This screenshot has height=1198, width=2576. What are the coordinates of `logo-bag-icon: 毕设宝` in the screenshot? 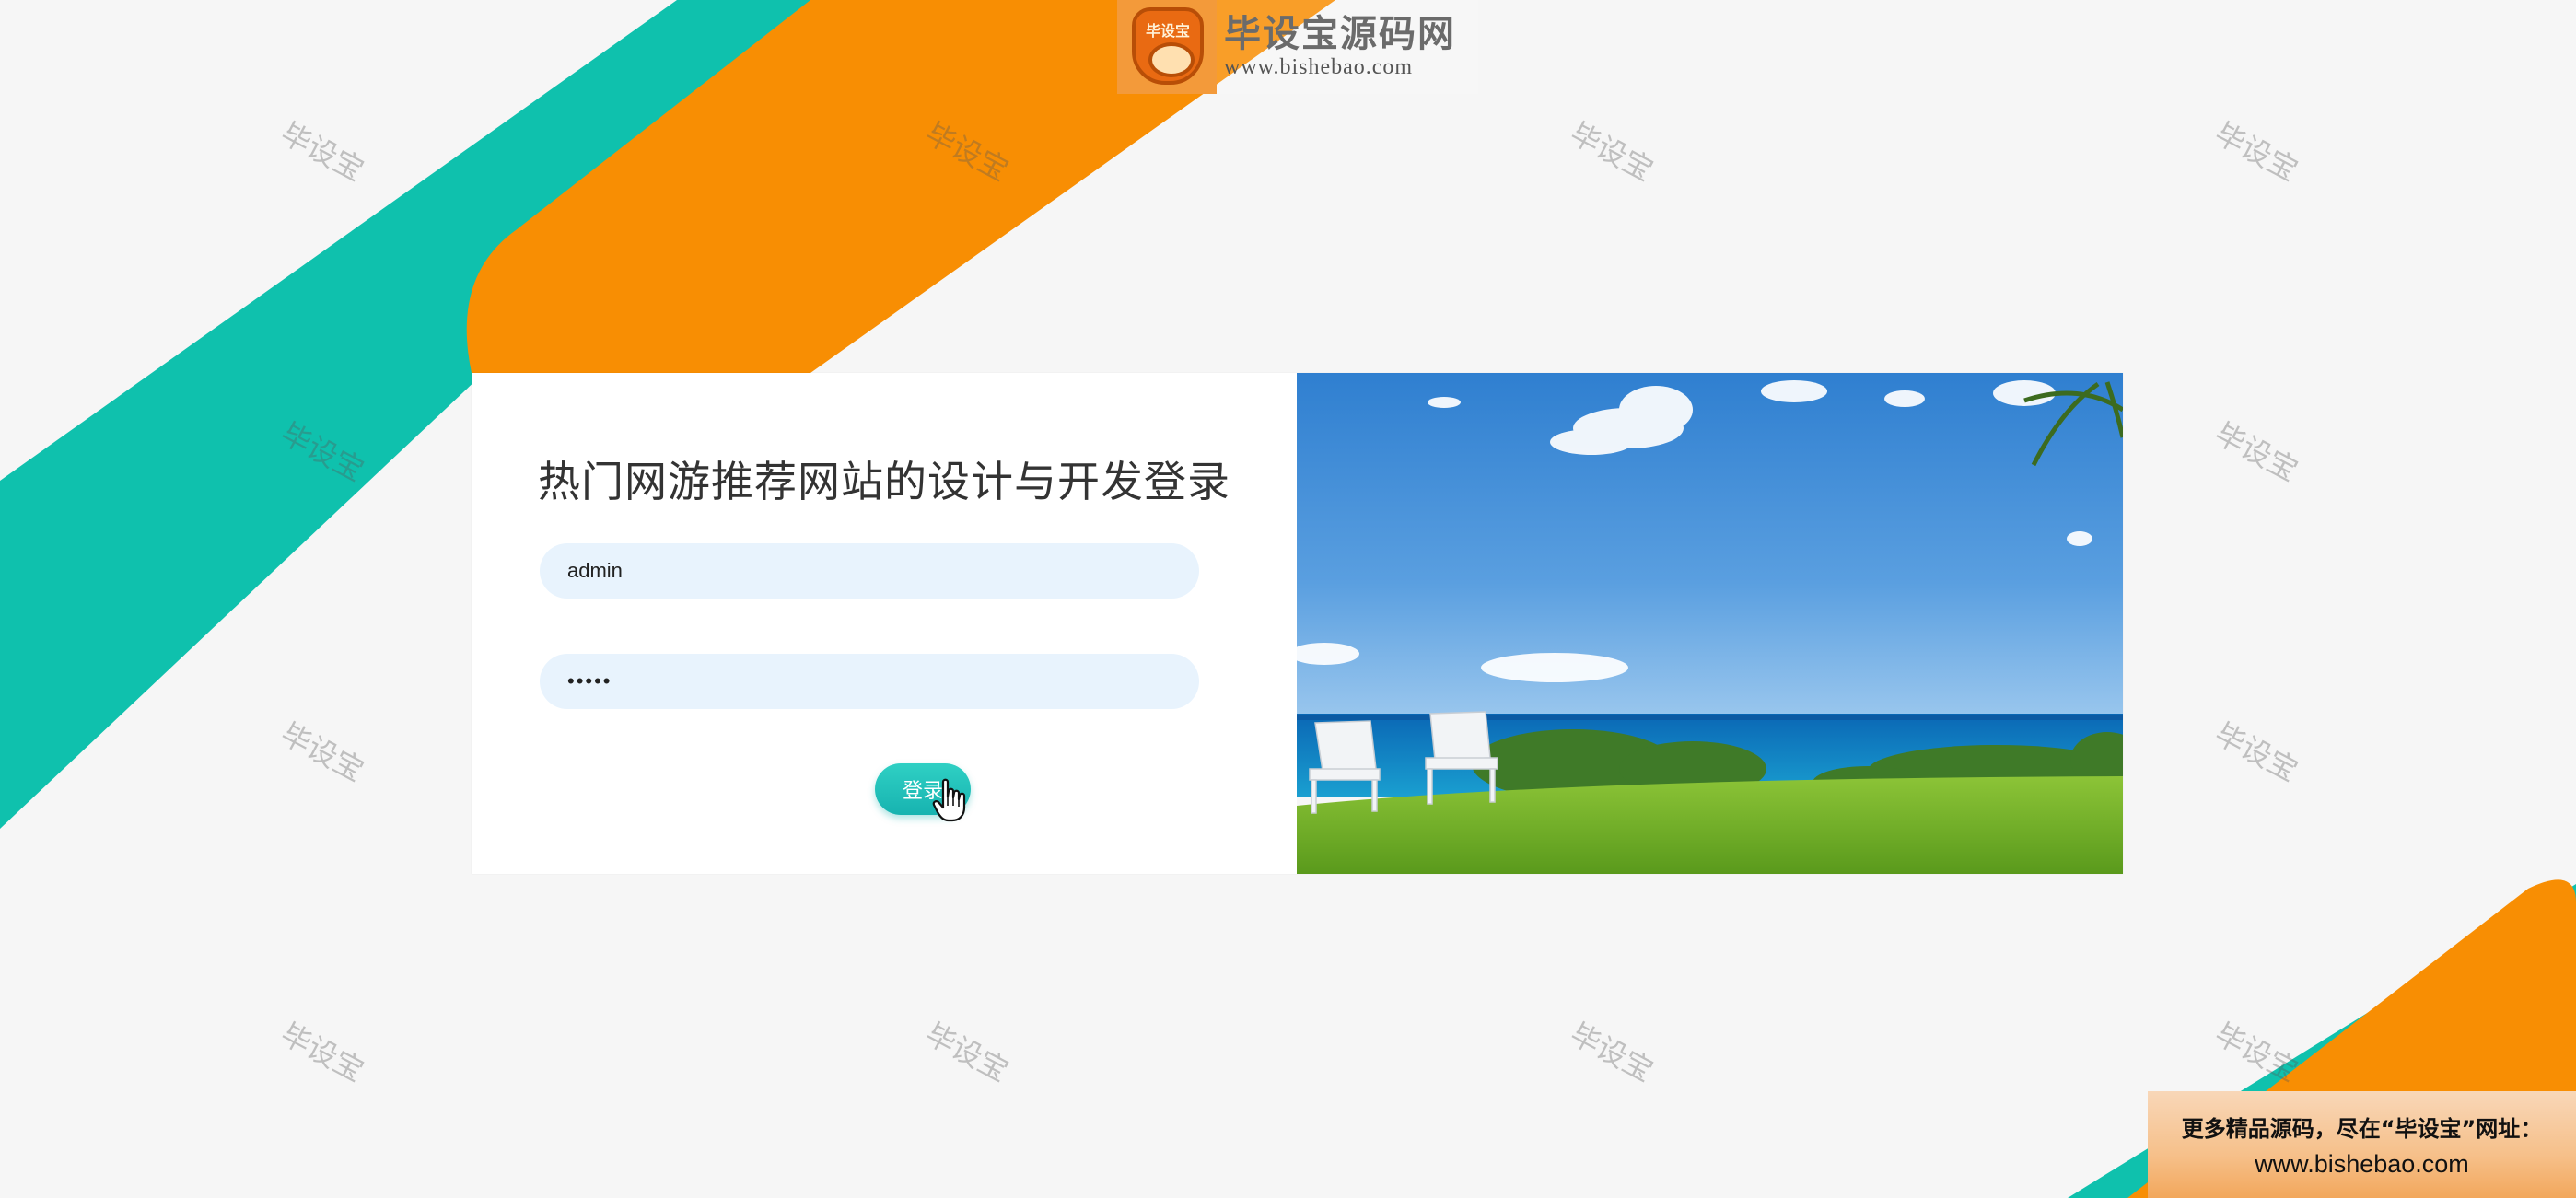 It's located at (1167, 47).